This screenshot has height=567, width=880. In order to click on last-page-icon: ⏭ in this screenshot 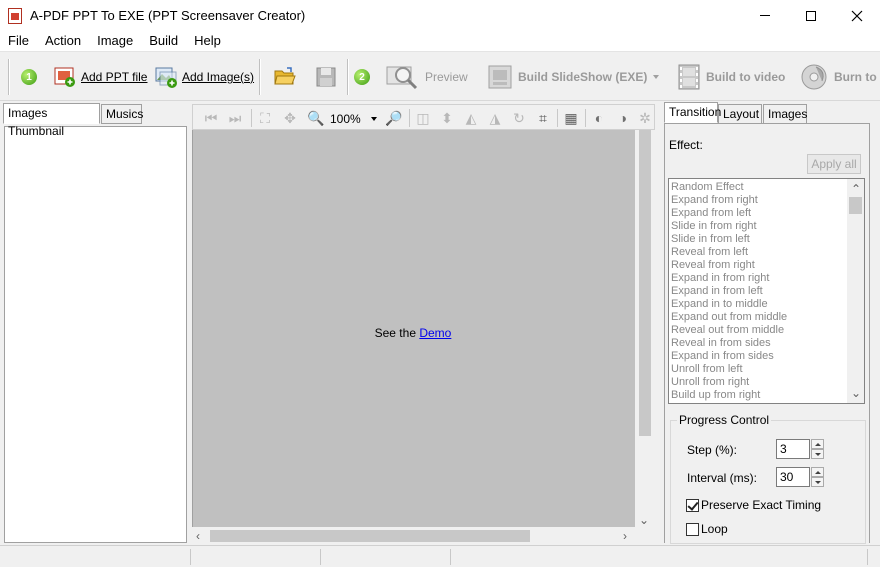, I will do `click(235, 118)`.